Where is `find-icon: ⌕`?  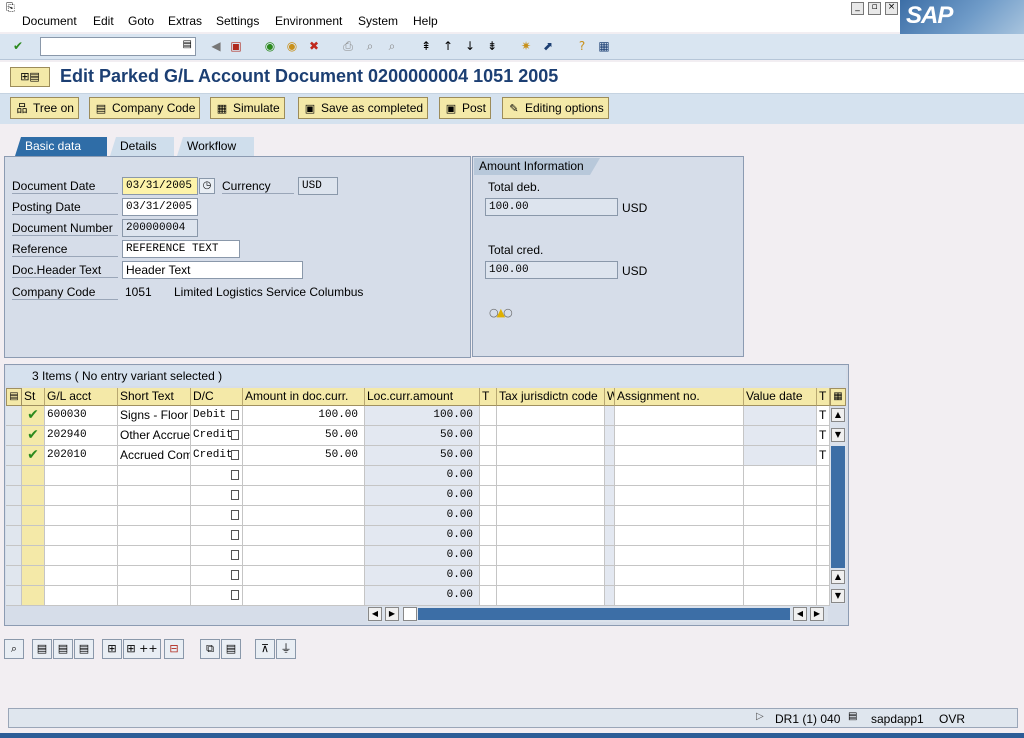
find-icon: ⌕ is located at coordinates (370, 46).